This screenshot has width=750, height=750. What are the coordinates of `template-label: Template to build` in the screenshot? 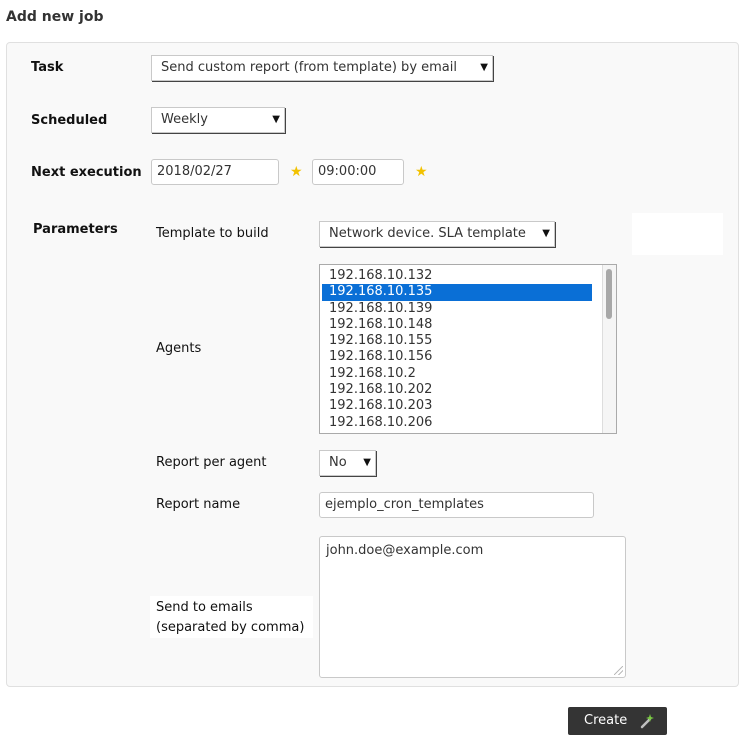 It's located at (212, 233).